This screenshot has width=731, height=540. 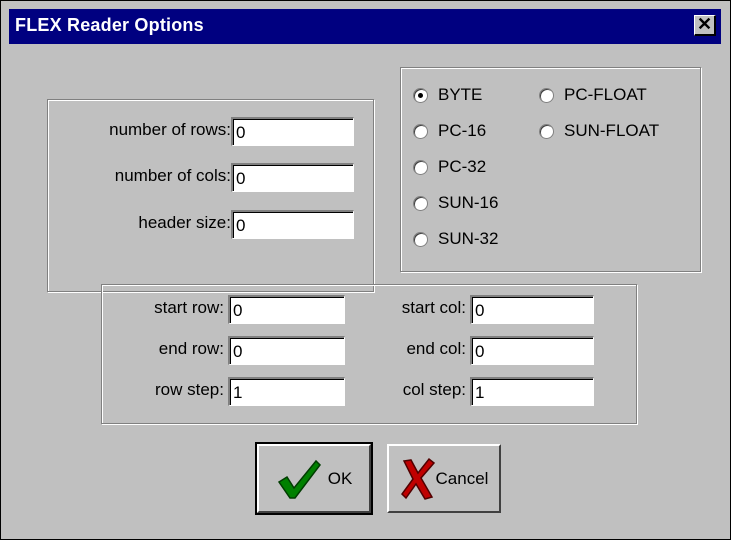 I want to click on checkmark-icon, so click(x=299, y=479).